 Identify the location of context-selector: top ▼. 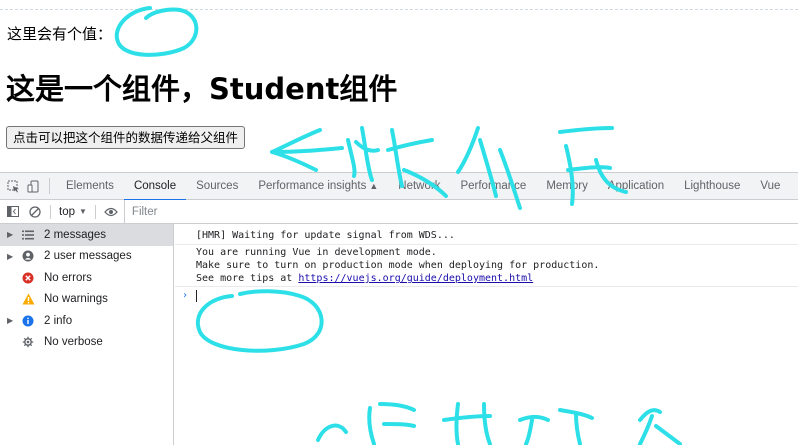
(73, 212).